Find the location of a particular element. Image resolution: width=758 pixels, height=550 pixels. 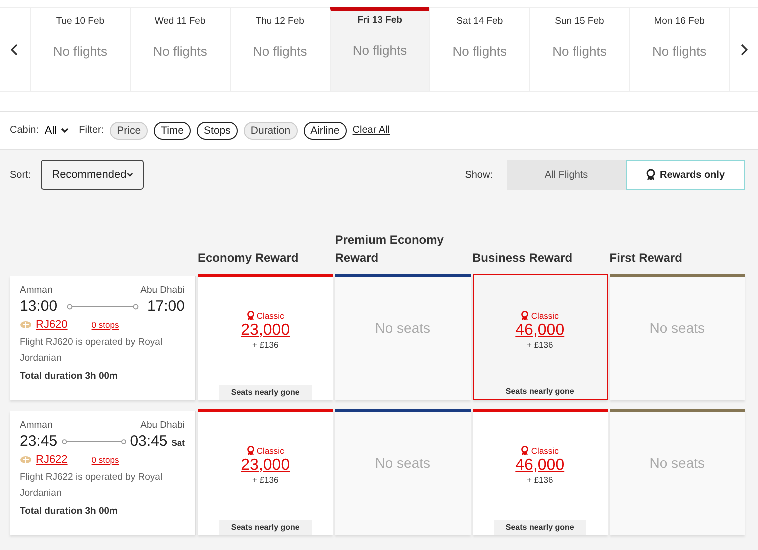

cabin-heading: Business Reward is located at coordinates (523, 258).